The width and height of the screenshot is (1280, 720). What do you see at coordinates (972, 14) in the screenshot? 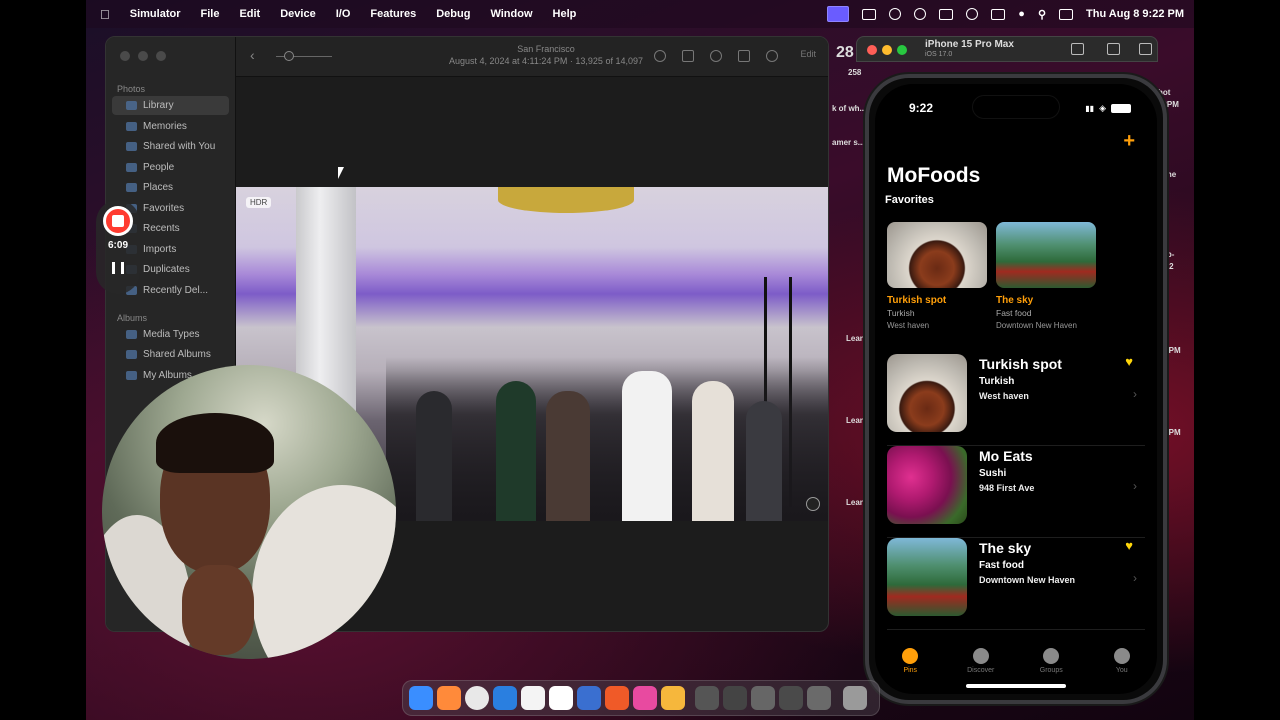
I see `play-icon` at bounding box center [972, 14].